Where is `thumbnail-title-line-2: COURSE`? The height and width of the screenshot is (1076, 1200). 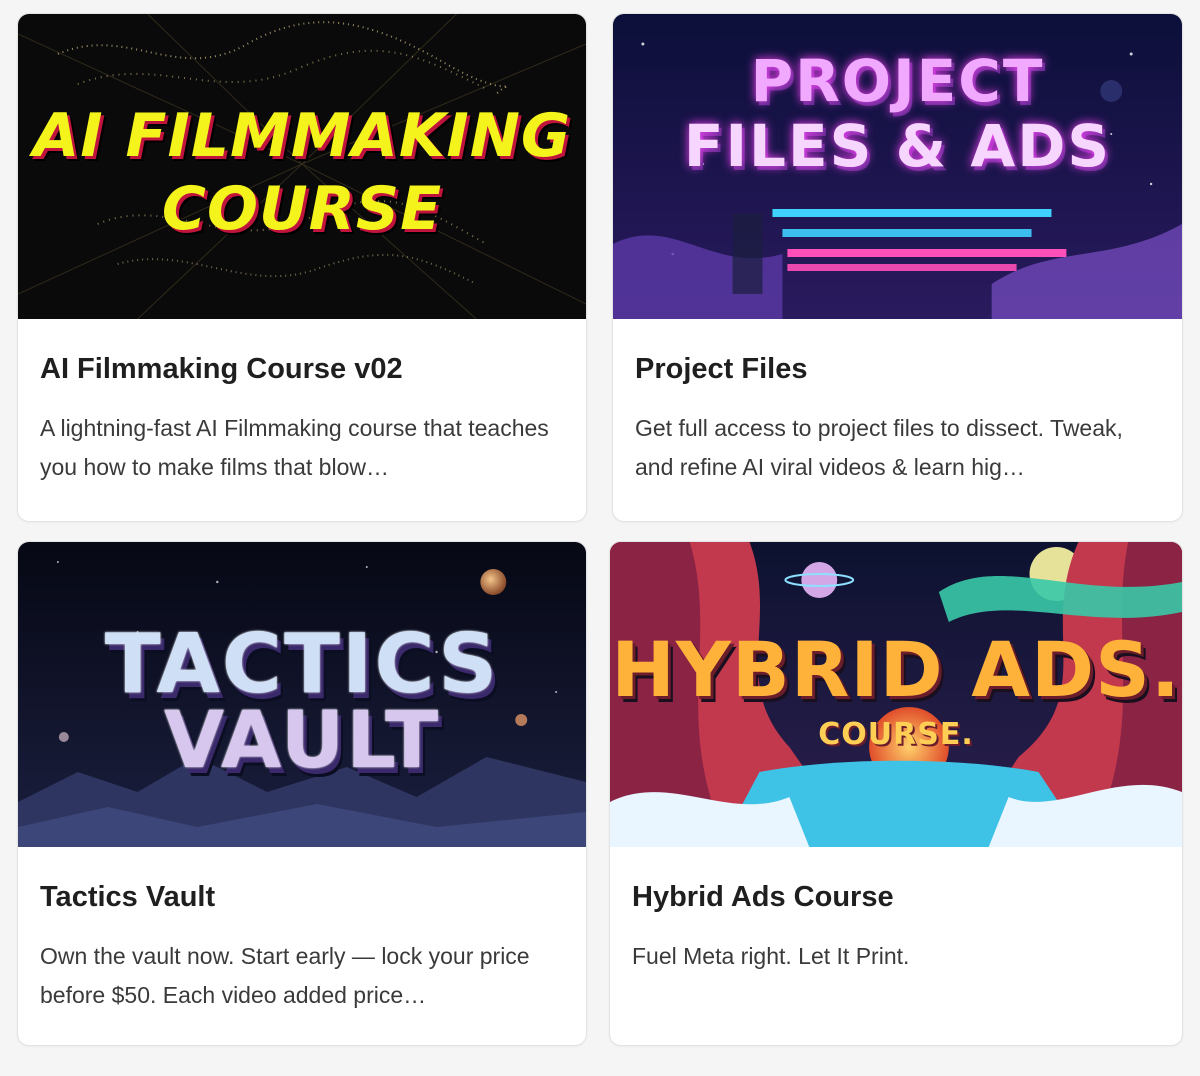 thumbnail-title-line-2: COURSE is located at coordinates (302, 209).